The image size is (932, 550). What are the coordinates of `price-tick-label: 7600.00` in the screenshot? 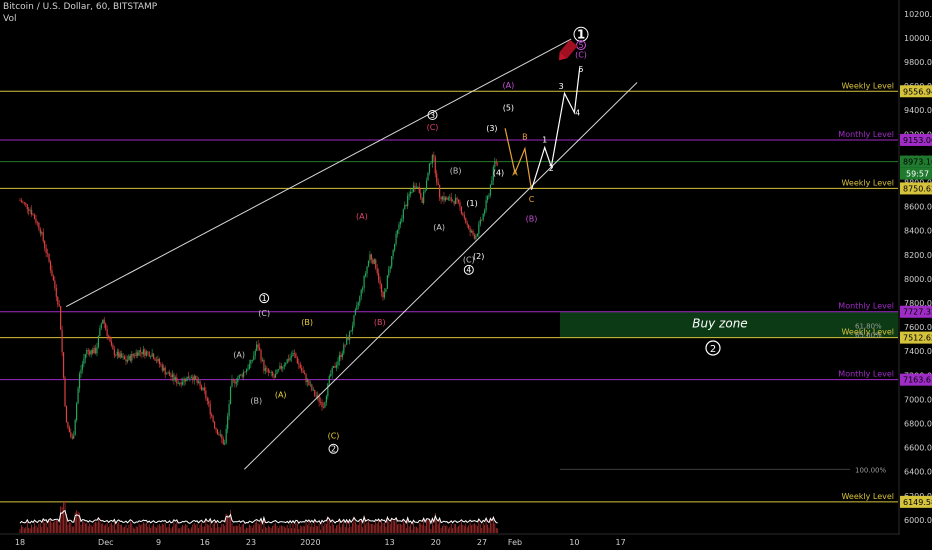 It's located at (918, 327).